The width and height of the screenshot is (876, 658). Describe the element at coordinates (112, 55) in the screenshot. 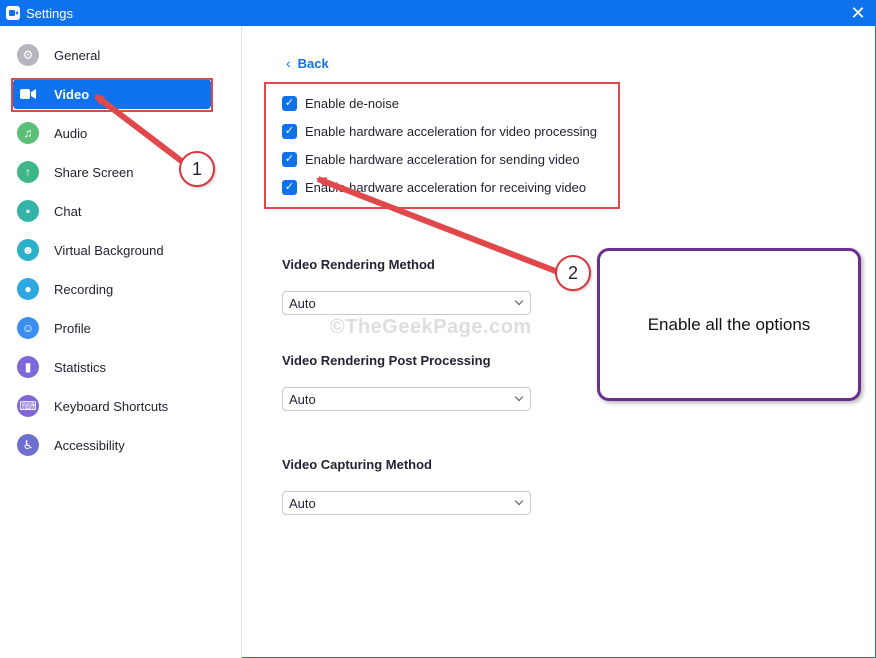

I see `sidebar-item-general: ⚙ General` at that location.